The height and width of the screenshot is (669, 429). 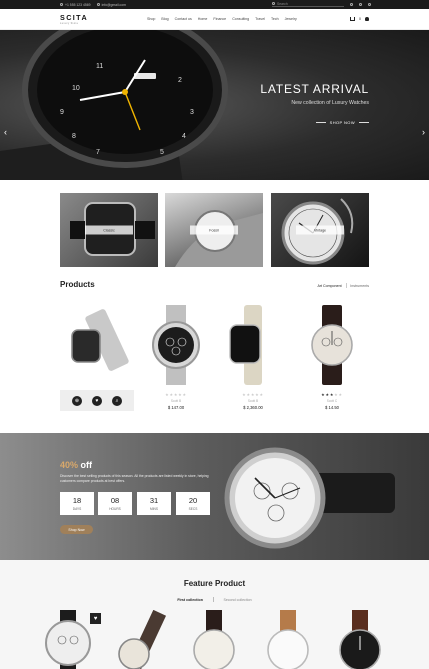 I want to click on tab-instruments: Instruments, so click(x=359, y=286).